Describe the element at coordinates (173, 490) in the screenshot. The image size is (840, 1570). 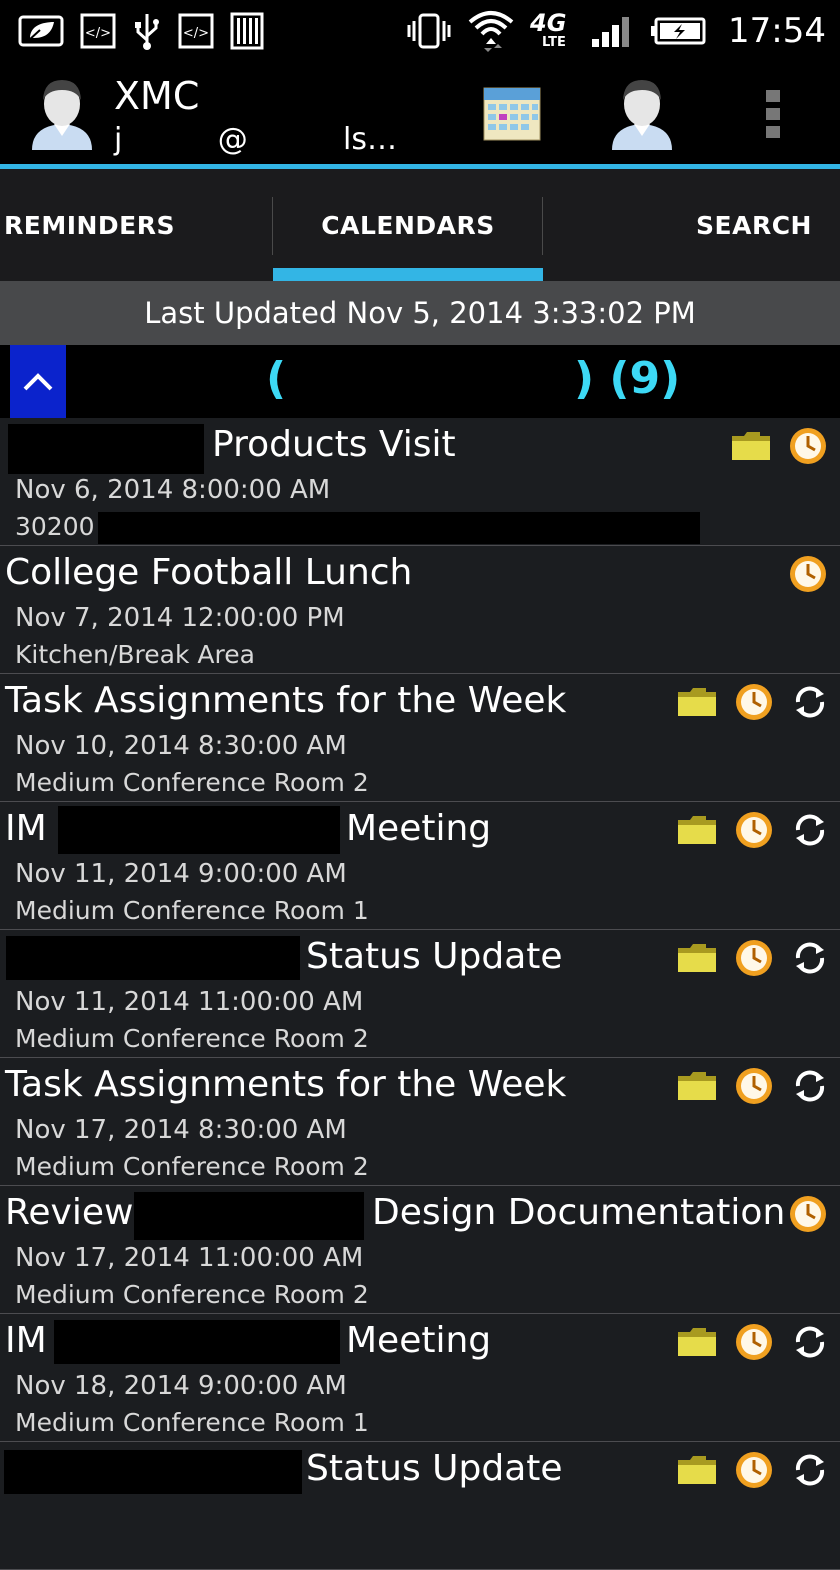
I see `event-date: Nov 6, 2014 8:00:00 AM` at that location.